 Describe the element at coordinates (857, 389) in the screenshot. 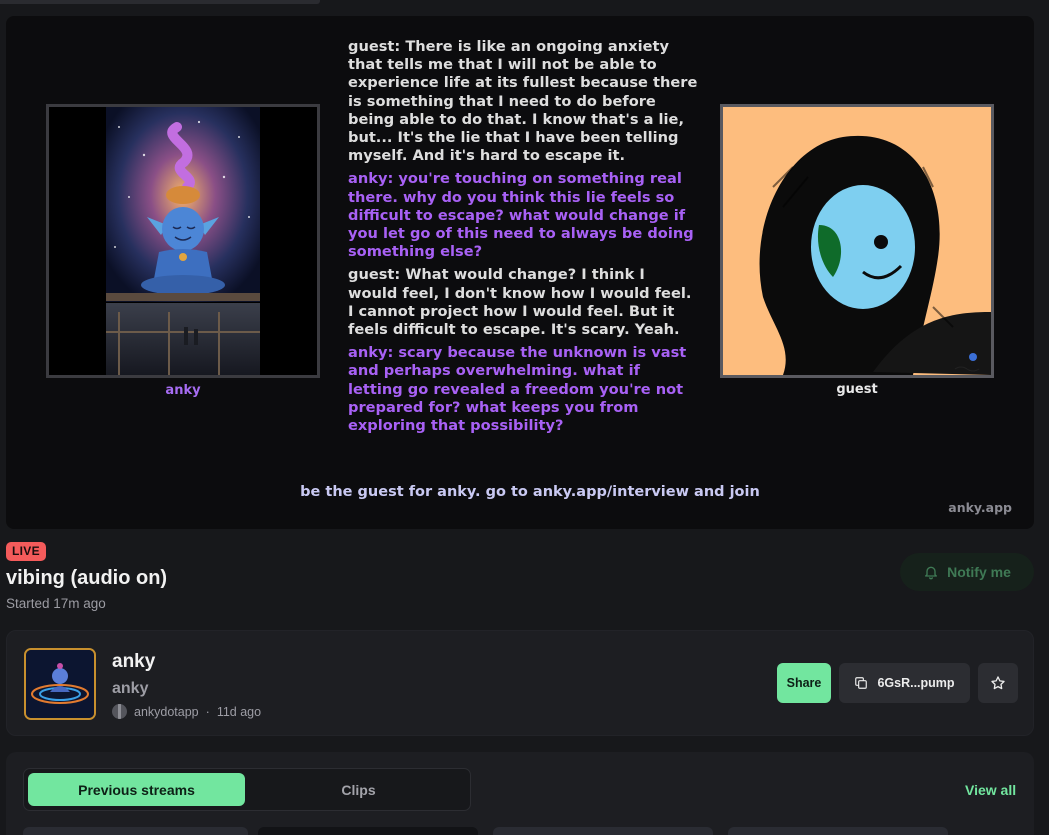

I see `guest-name-label: guest` at that location.